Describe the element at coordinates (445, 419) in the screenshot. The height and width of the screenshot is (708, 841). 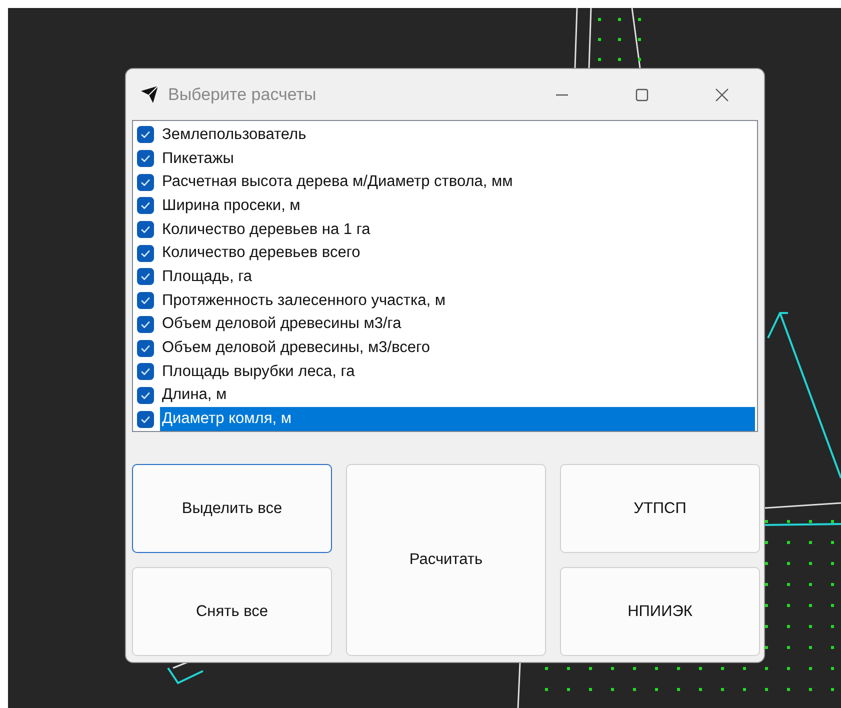
I see `checklist-item: Диаметр комля, м` at that location.